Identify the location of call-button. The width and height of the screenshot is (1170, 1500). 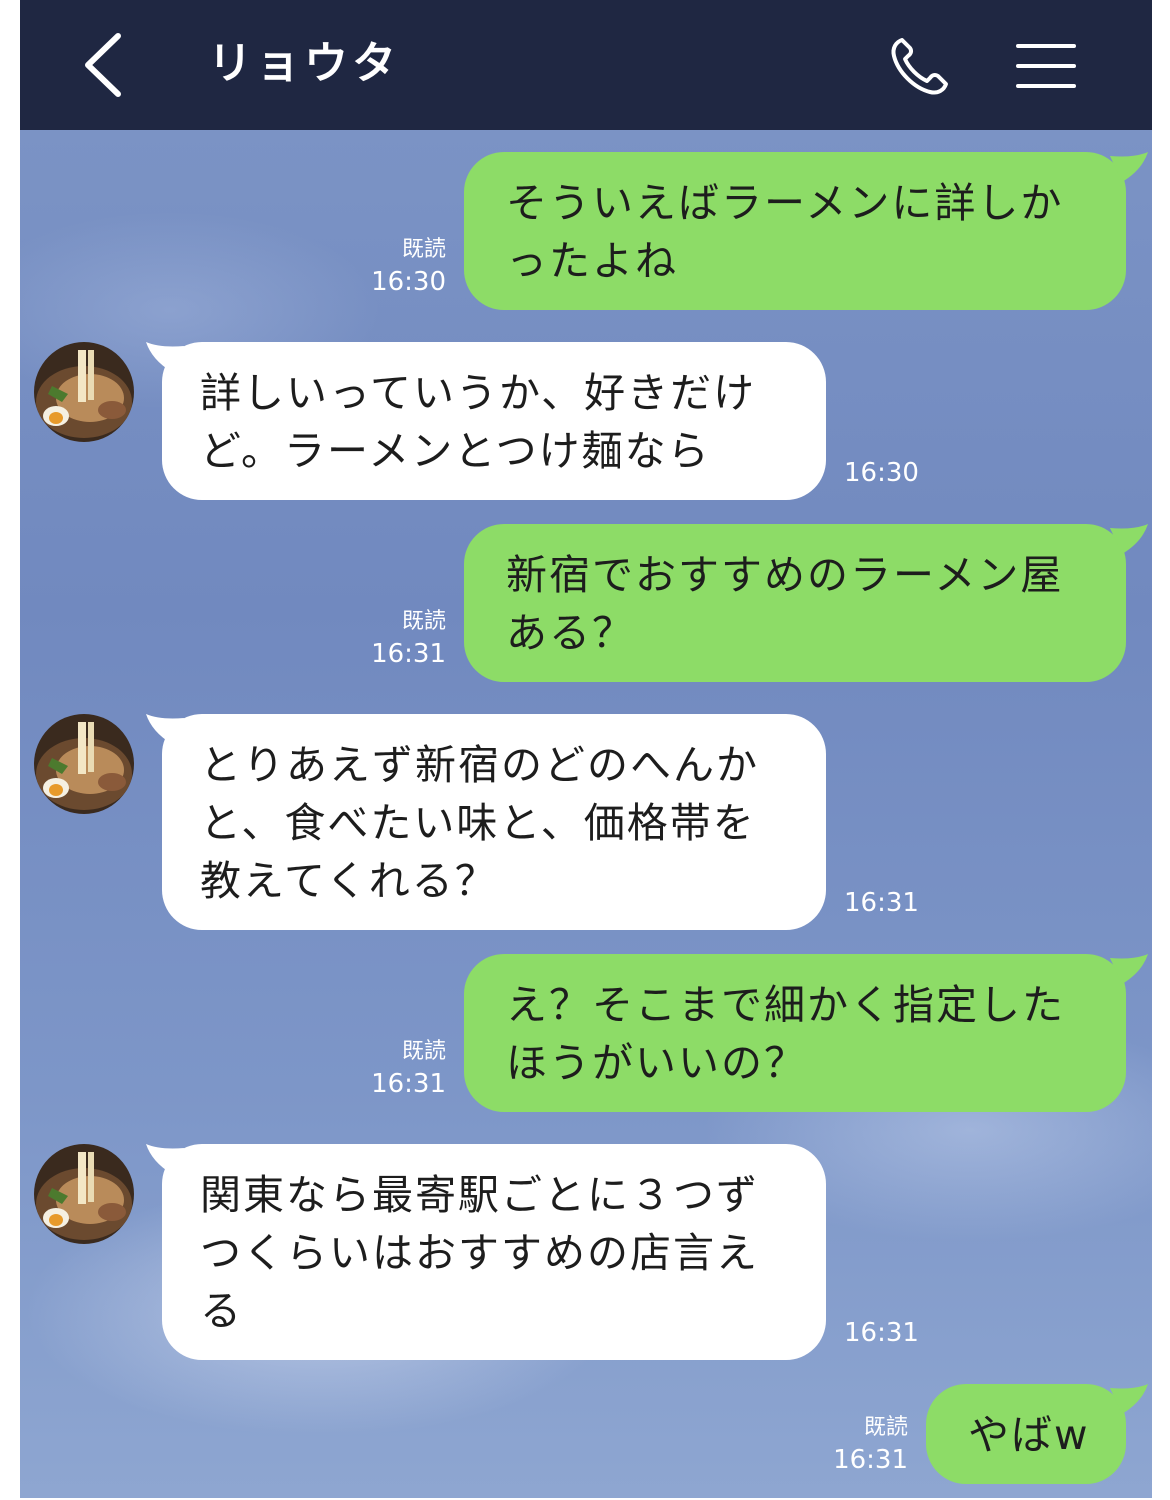
(920, 66).